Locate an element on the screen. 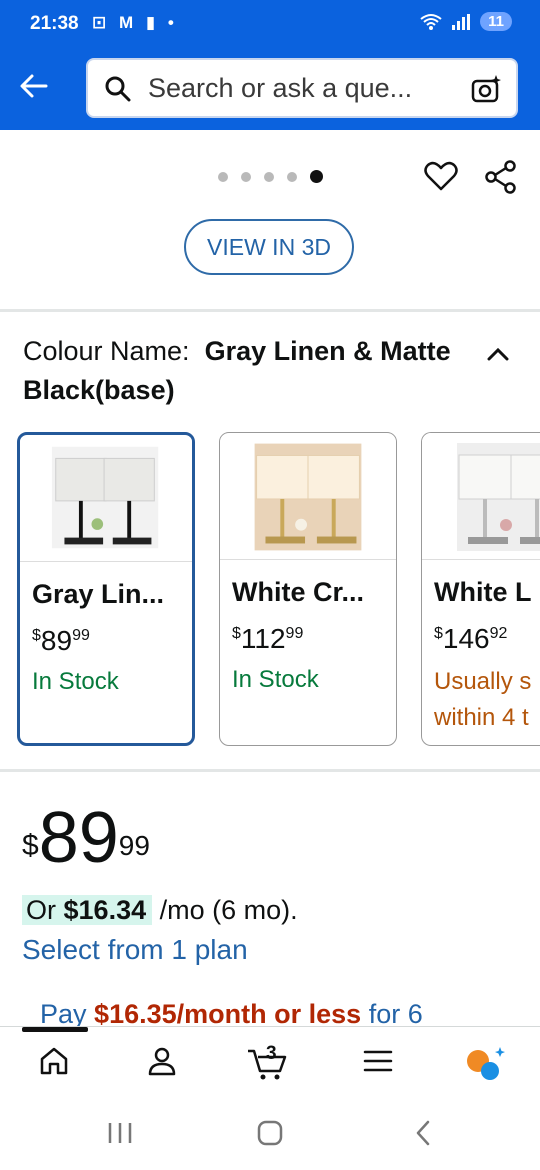 The height and width of the screenshot is (1170, 540). pay-monthly-offer: Pay $16.35/month or less for 6 is located at coordinates (290, 1014).